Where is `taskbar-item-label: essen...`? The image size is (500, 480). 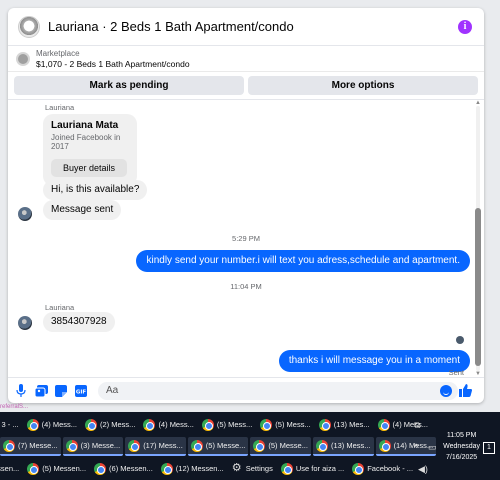 taskbar-item-label: essen... is located at coordinates (10, 468).